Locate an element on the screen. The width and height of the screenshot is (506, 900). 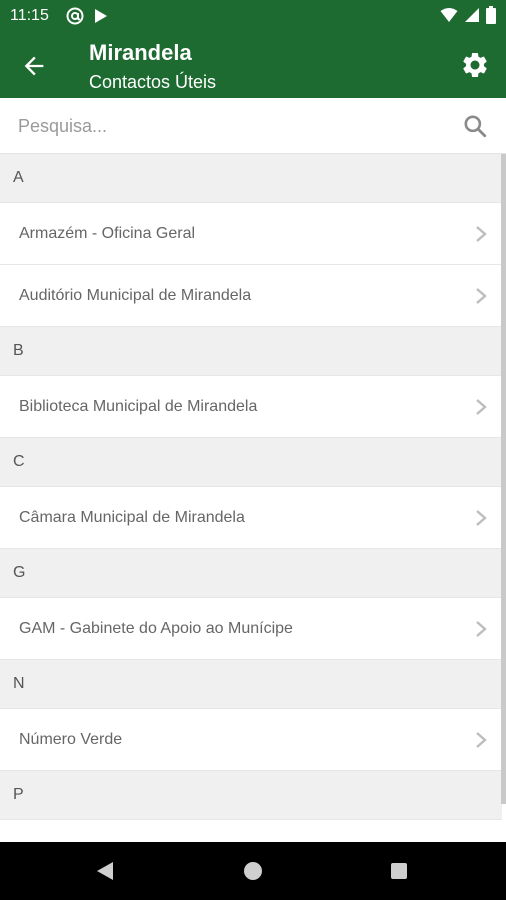
battery-icon is located at coordinates (491, 15).